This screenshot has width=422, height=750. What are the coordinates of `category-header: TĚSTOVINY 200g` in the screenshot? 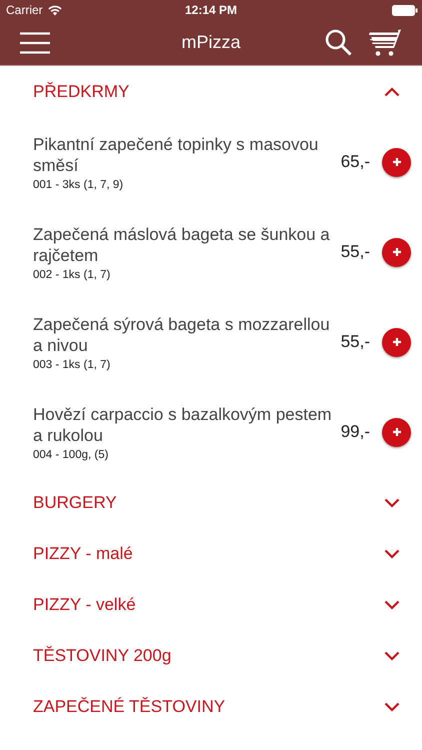 It's located at (211, 655).